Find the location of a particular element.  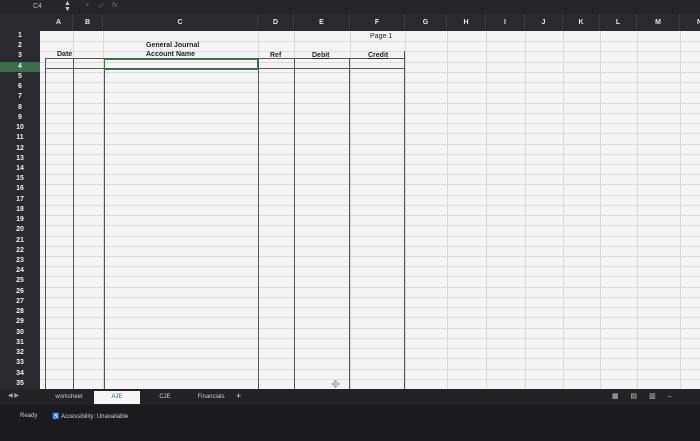

row-header-32: 32 is located at coordinates (20, 353).